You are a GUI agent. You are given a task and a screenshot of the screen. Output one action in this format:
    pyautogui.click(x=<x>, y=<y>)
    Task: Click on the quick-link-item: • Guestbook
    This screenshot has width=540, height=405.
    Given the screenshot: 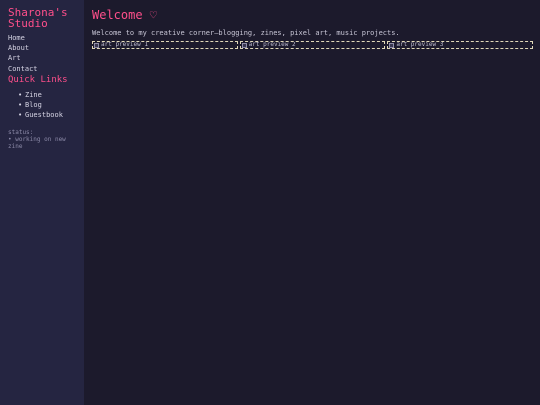 What is the action you would take?
    pyautogui.click(x=51, y=115)
    